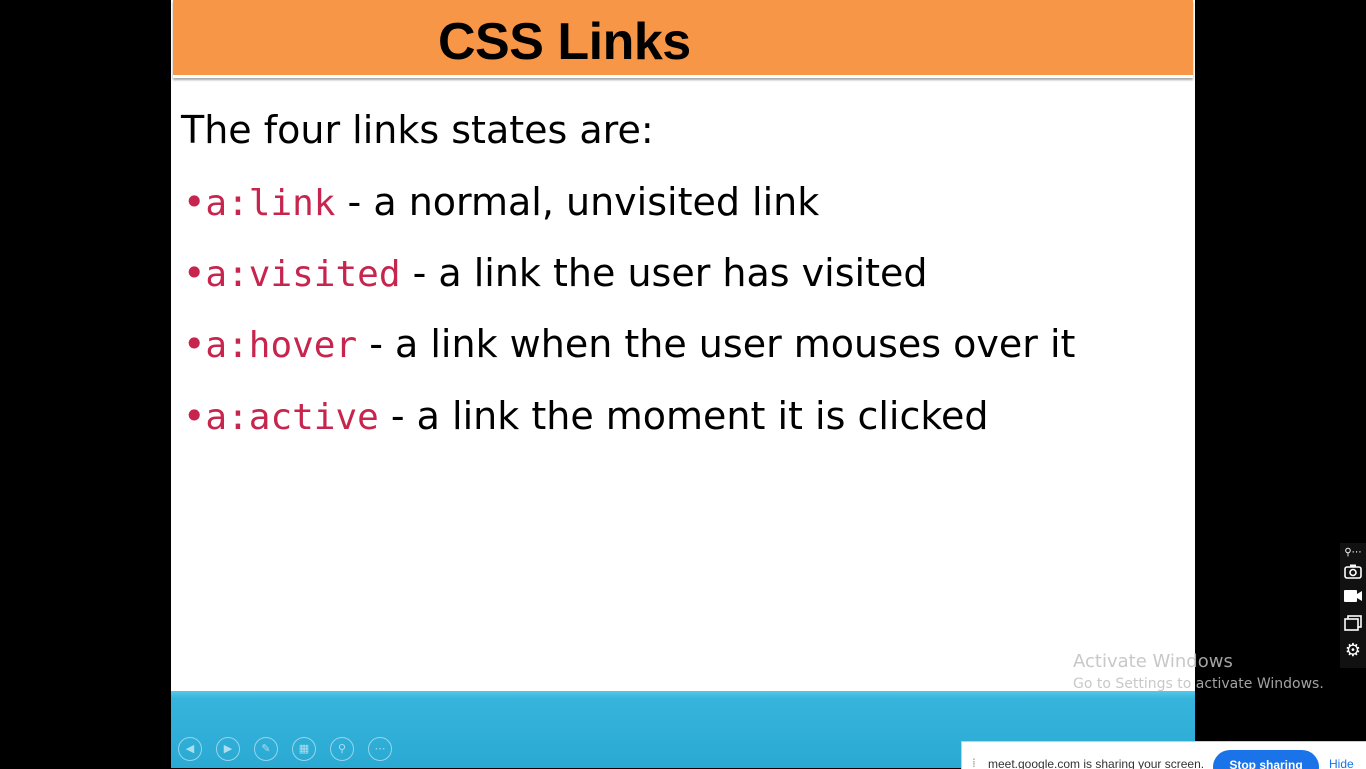 The image size is (1366, 769). What do you see at coordinates (304, 749) in the screenshot?
I see `slides-icon: ▦` at bounding box center [304, 749].